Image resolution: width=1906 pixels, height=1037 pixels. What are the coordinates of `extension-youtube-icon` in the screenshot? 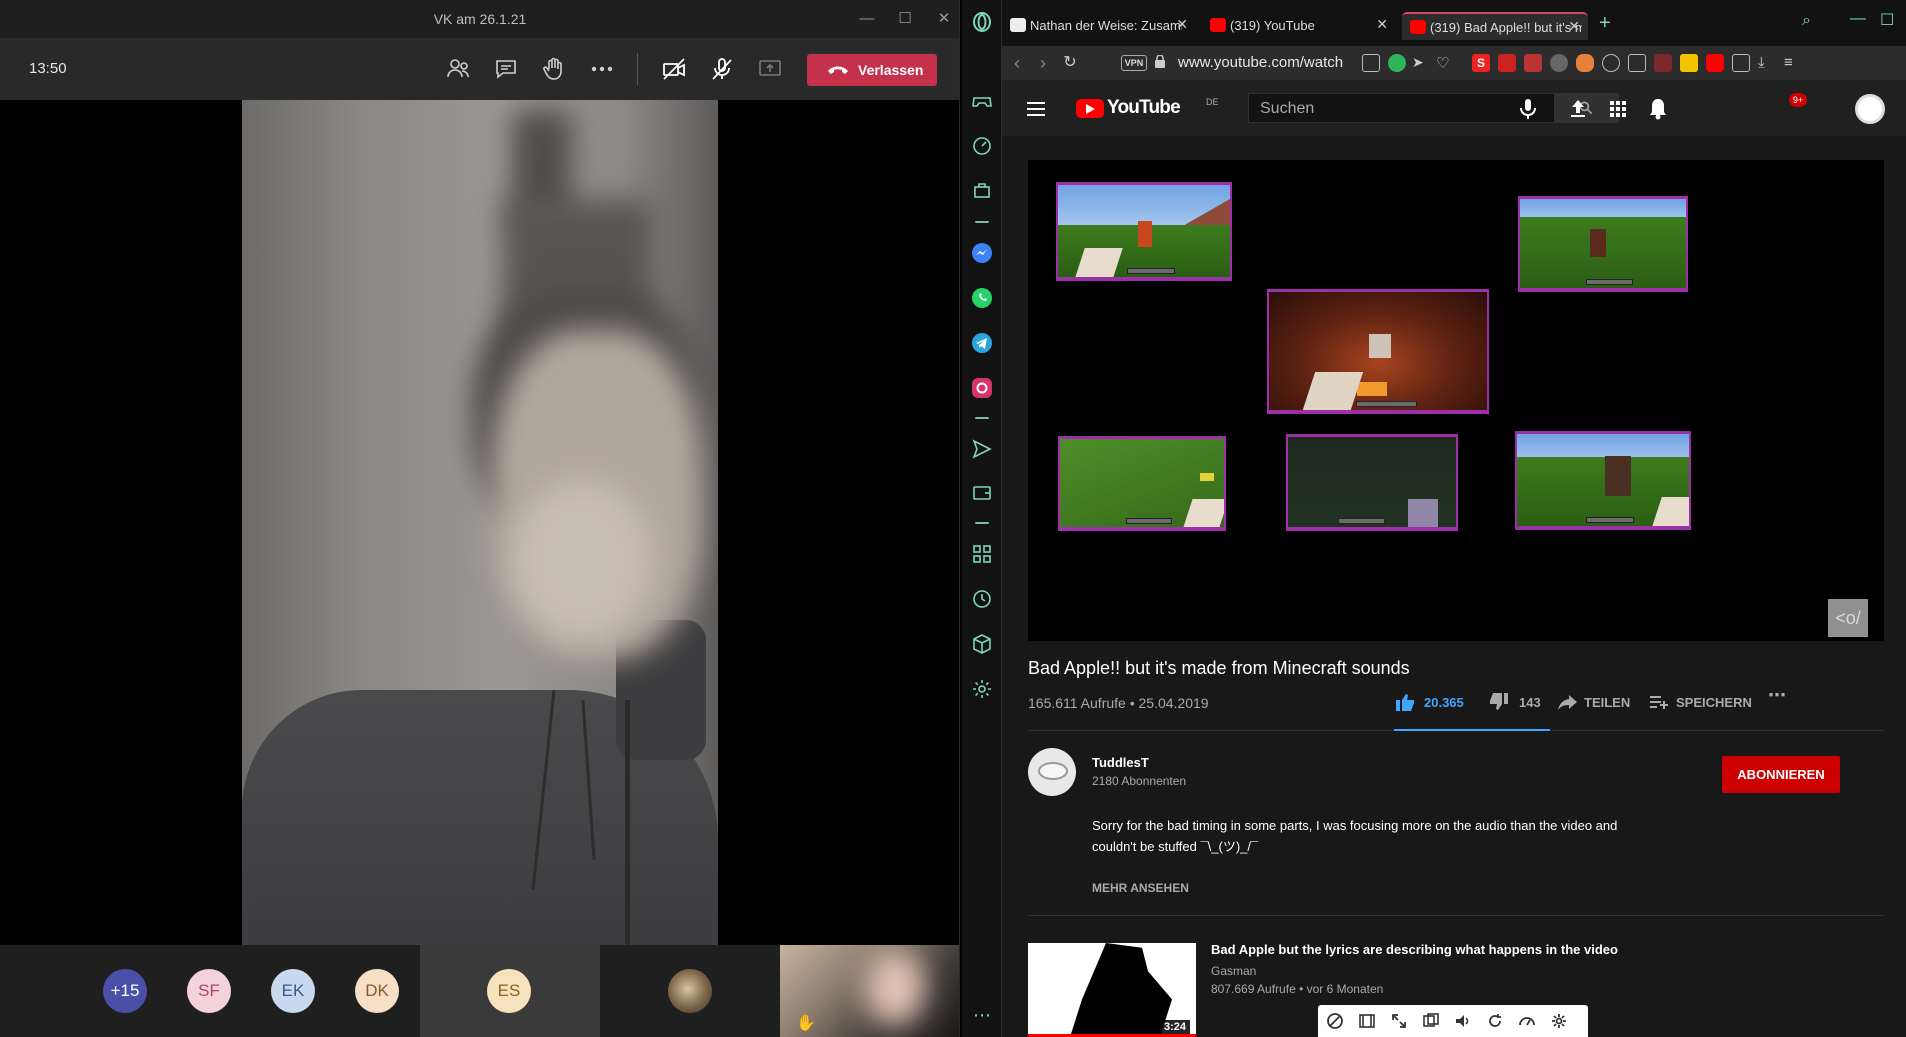 It's located at (1715, 63).